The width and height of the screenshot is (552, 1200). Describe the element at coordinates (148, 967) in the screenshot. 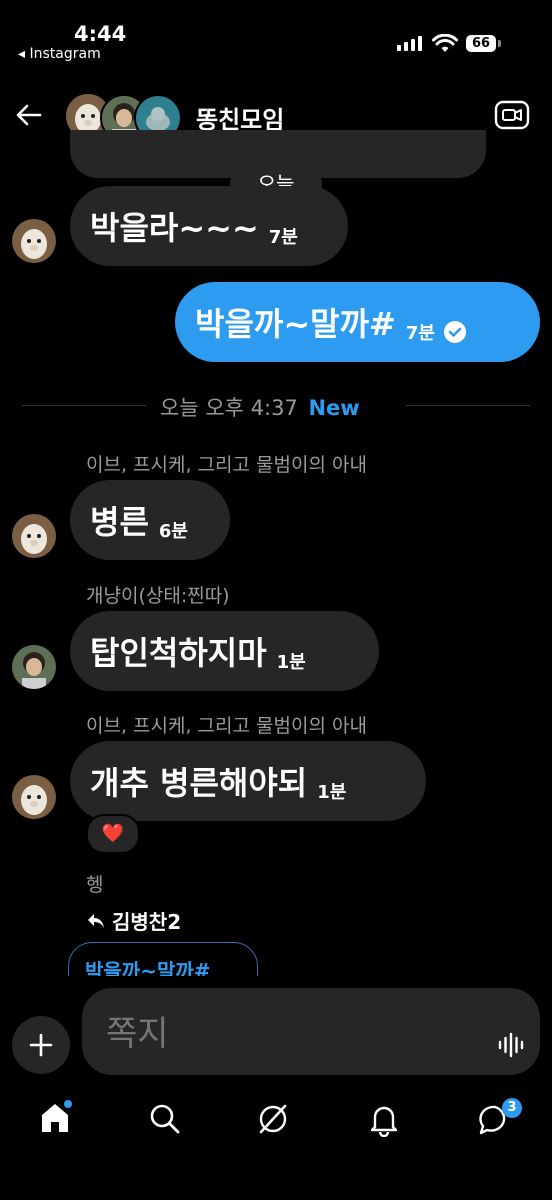

I see `quoted-text: 박을까~말까#` at that location.